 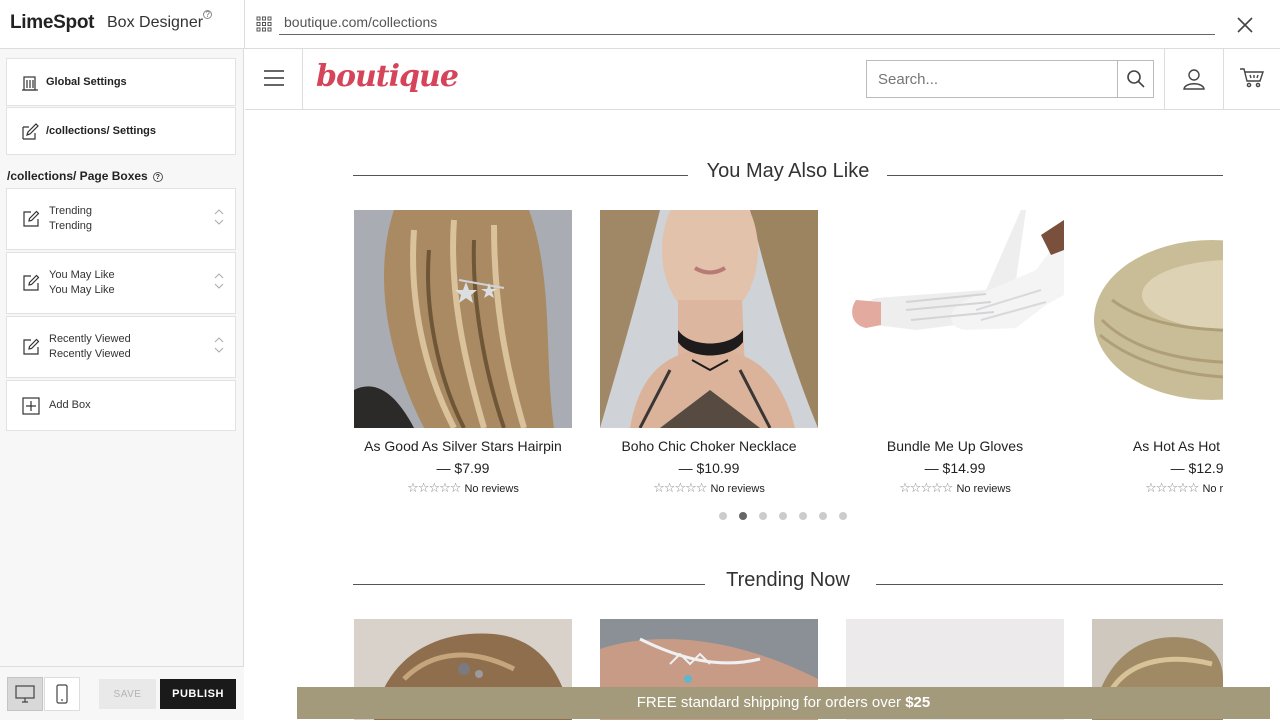 I want to click on mobile-icon, so click(x=62, y=694).